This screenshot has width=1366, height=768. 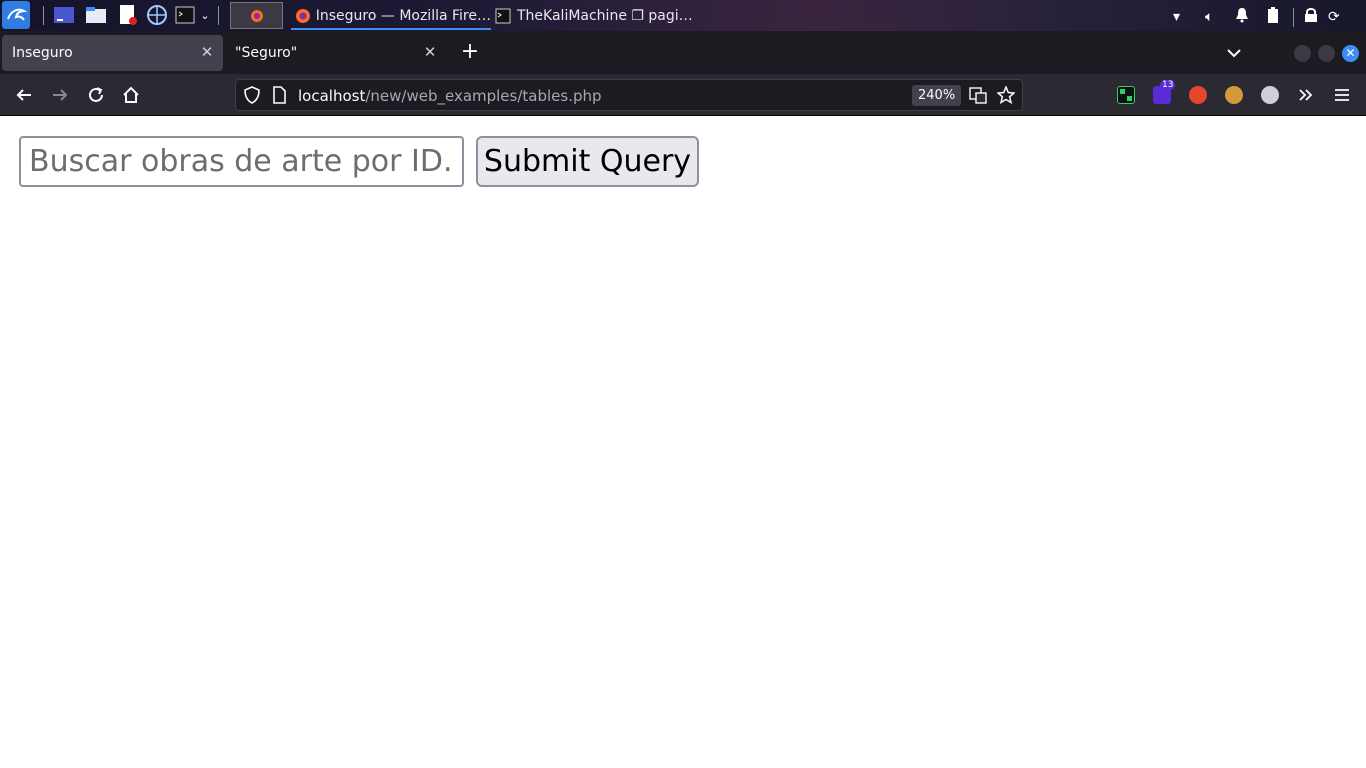 I want to click on artwork-search-input, so click(x=241, y=161).